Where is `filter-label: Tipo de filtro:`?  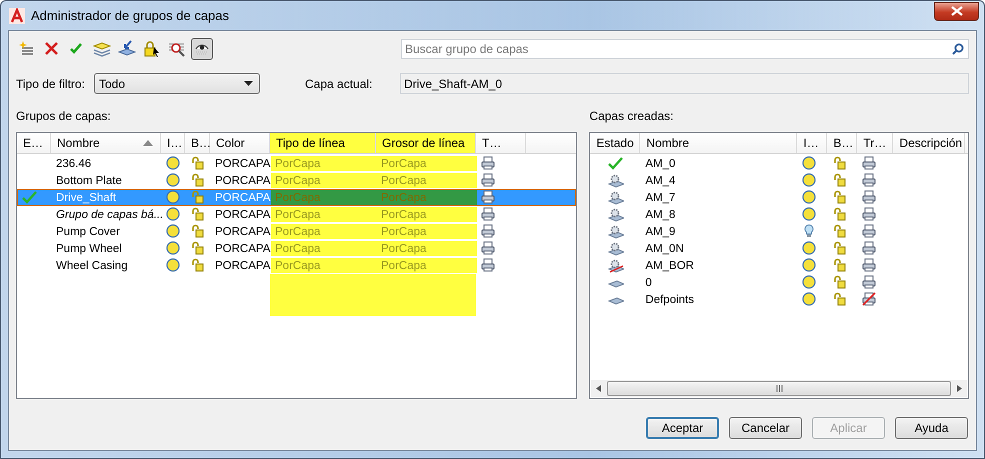 filter-label: Tipo de filtro: is located at coordinates (51, 83).